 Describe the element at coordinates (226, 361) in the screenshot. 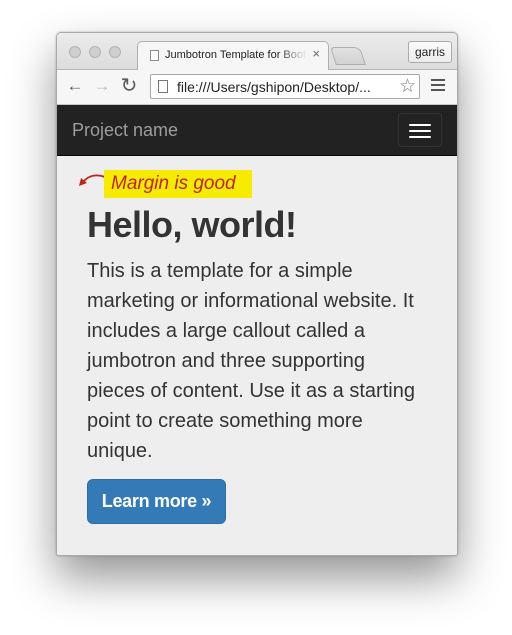

I see `lead-line: jumbotron and three supporting` at that location.